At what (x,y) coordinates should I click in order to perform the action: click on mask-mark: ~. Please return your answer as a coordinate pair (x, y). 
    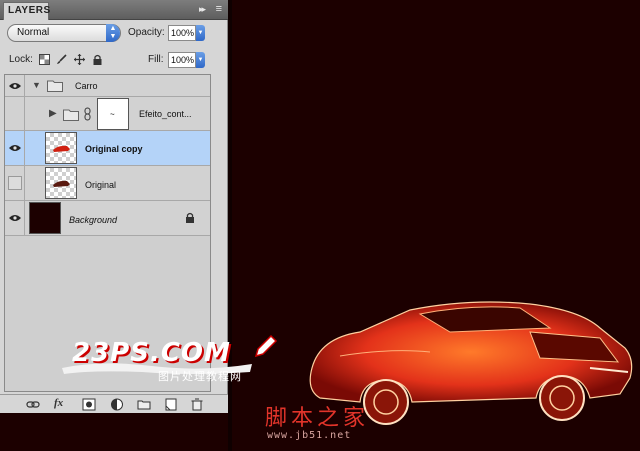
    Looking at the image, I should click on (112, 114).